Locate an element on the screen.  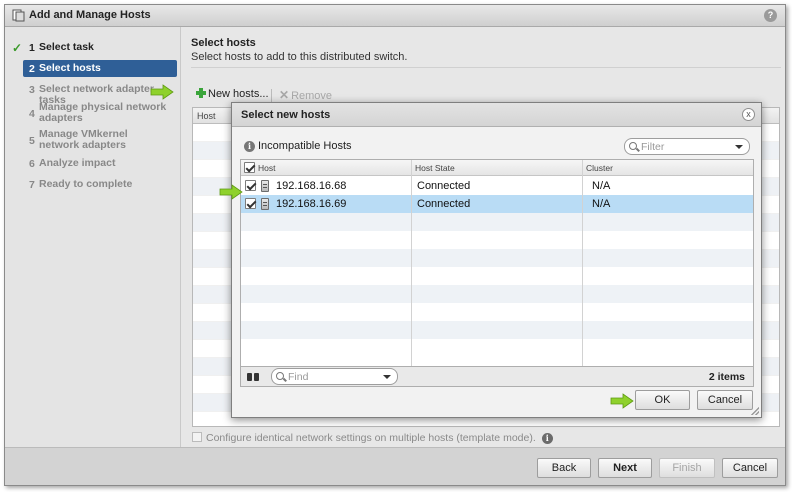
step-number: 5 is located at coordinates (32, 141).